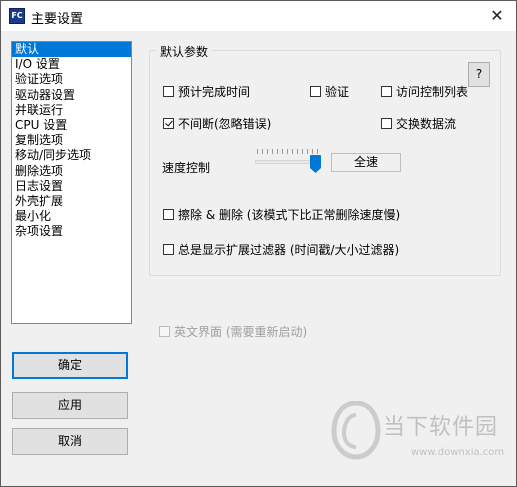 The image size is (517, 487). I want to click on nav-item-delete: 删除选项, so click(71, 171).